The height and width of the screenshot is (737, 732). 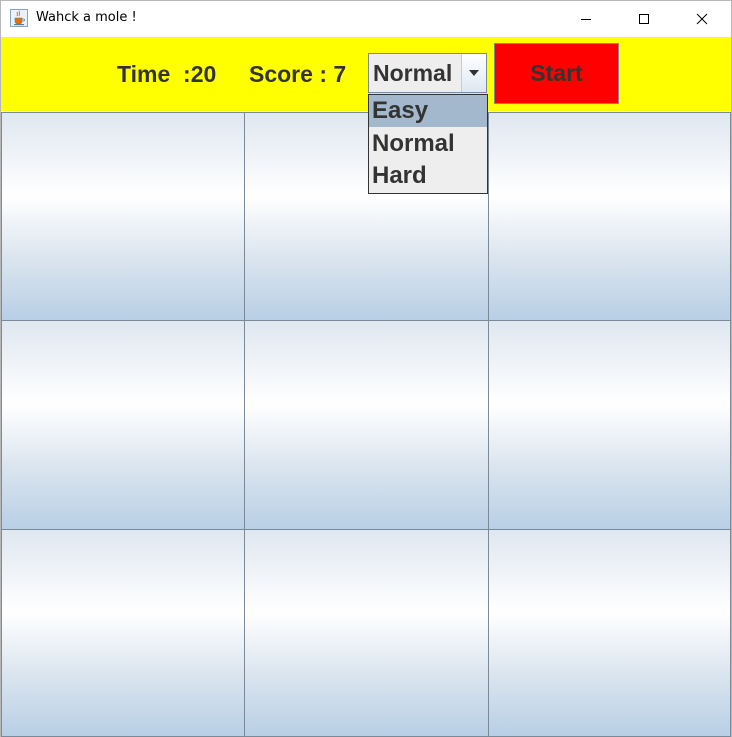 I want to click on difficulty-dropdown-list: Easy Normal Hard, so click(x=428, y=144).